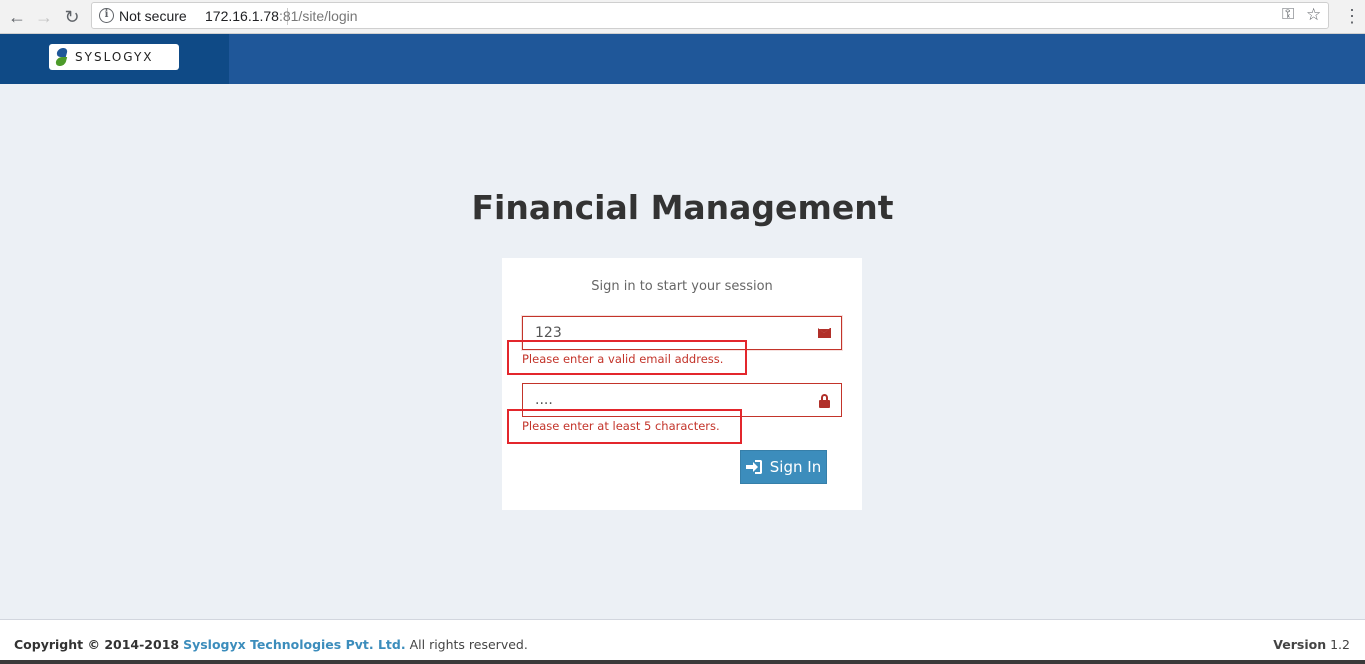  I want to click on sign-in-label: Sign In, so click(795, 467).